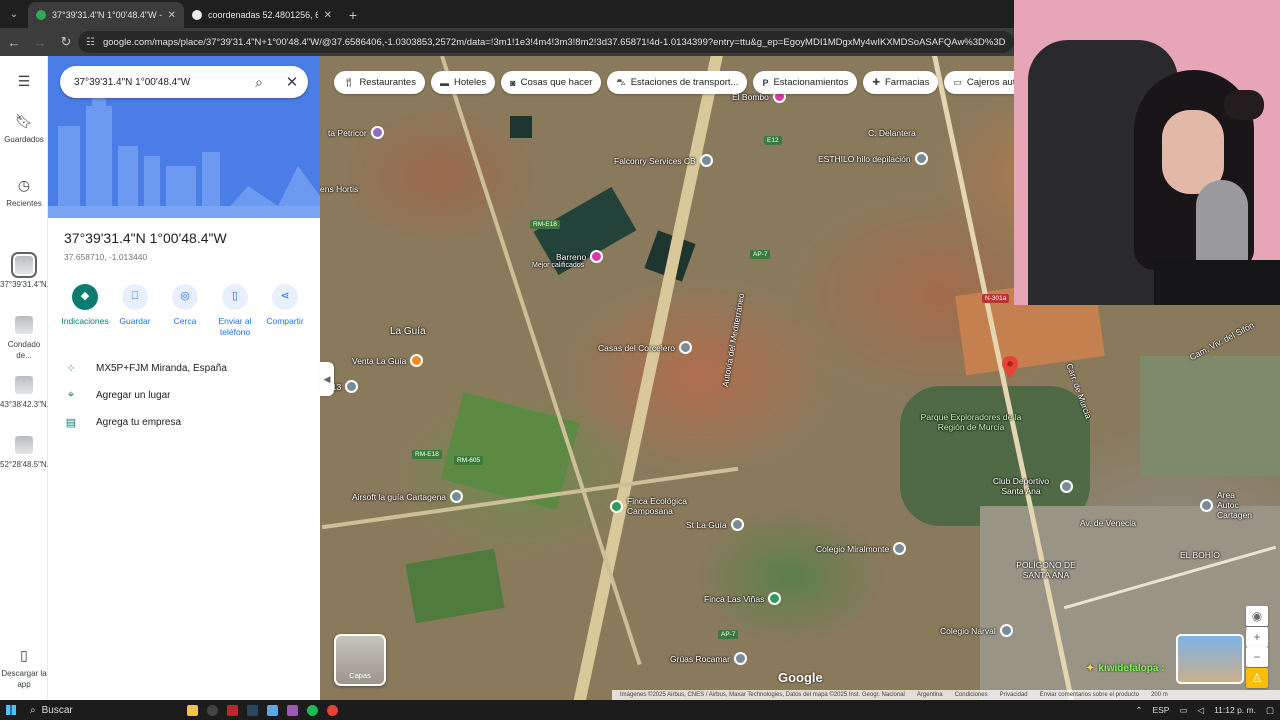  I want to click on add-business-row: ▤ Agrega tu empresa, so click(122, 422).